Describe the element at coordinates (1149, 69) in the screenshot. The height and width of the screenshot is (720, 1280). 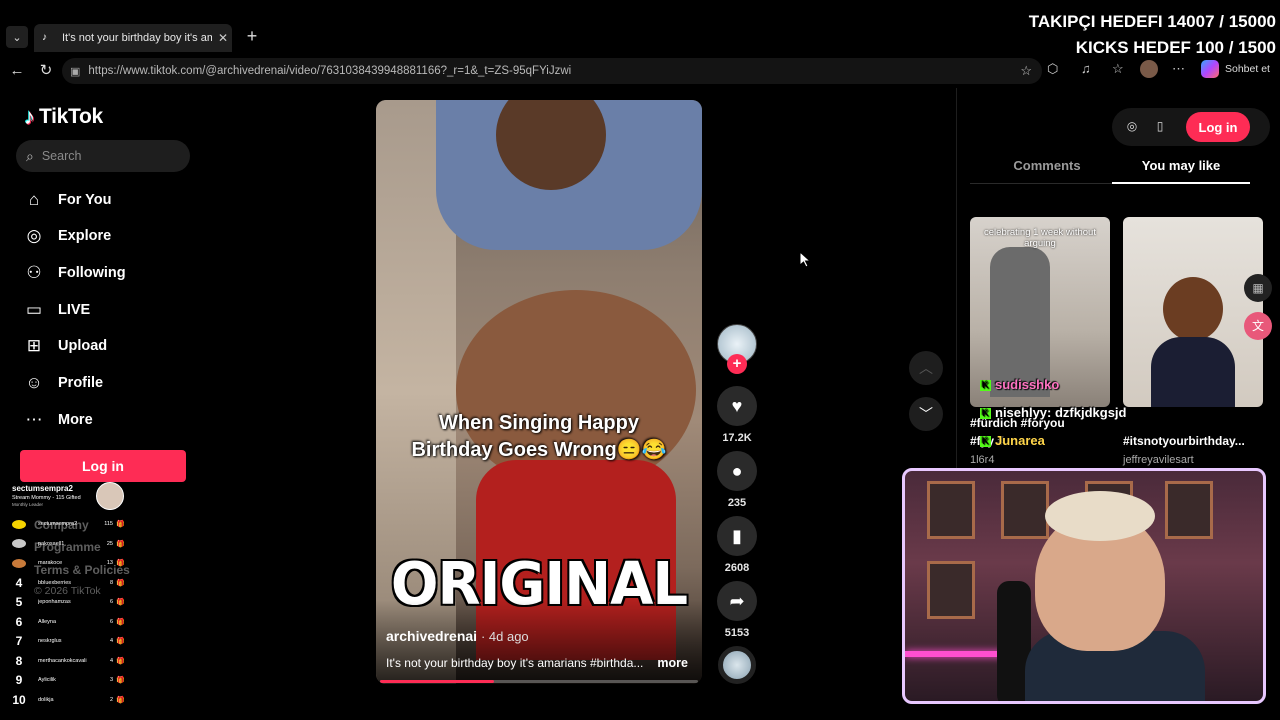
I see `browser-profile-avatar` at that location.